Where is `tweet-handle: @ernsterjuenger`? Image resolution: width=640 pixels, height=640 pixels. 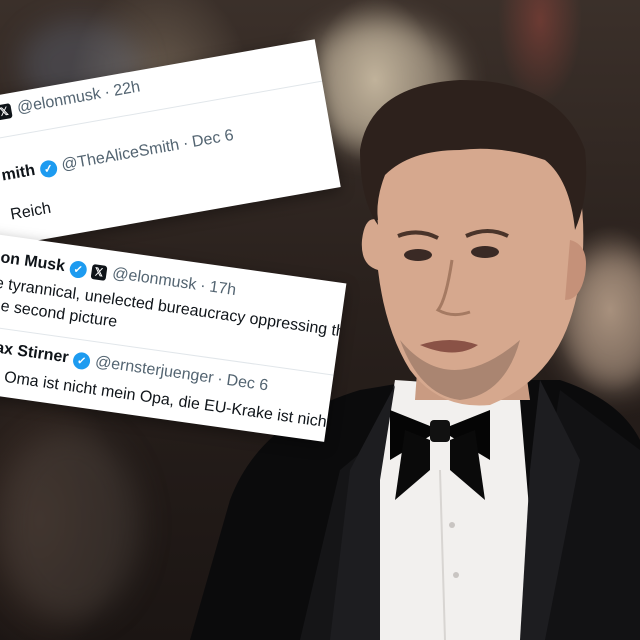
tweet-handle: @ernsterjuenger is located at coordinates (154, 370).